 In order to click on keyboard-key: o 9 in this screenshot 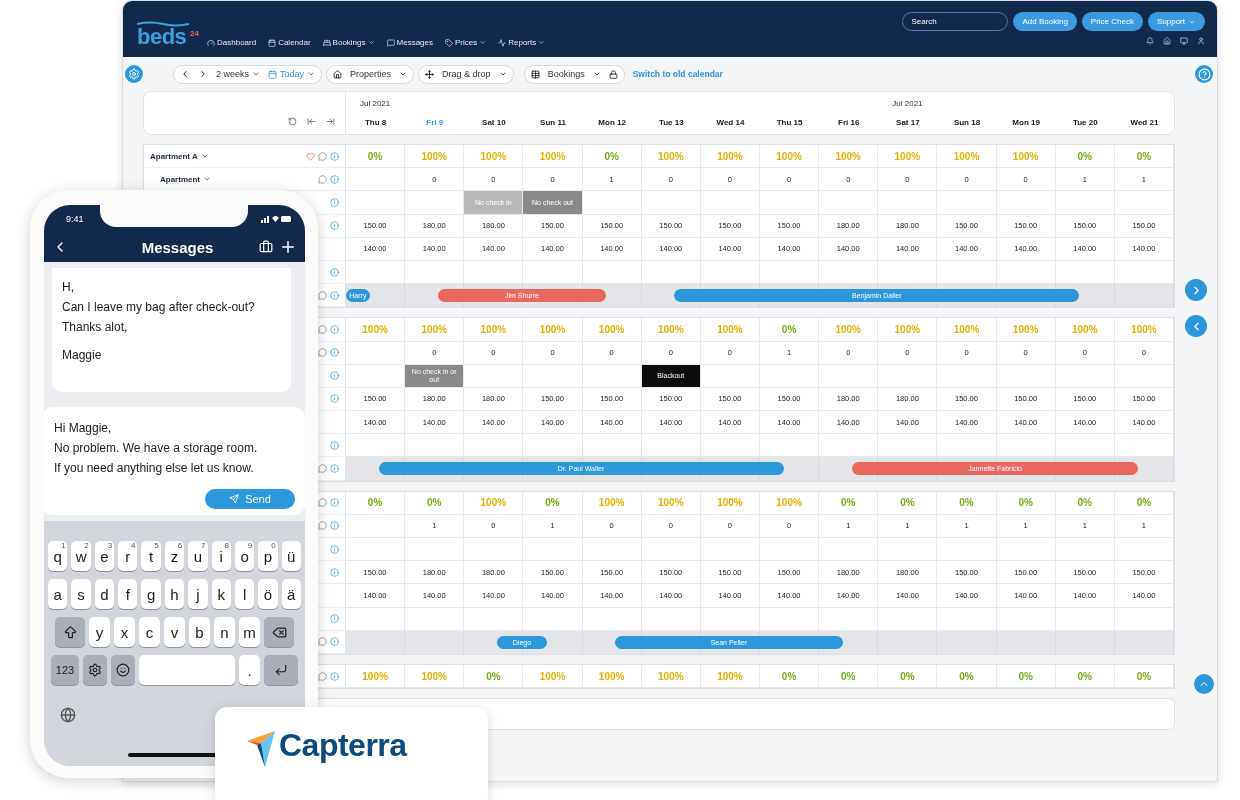, I will do `click(244, 556)`.